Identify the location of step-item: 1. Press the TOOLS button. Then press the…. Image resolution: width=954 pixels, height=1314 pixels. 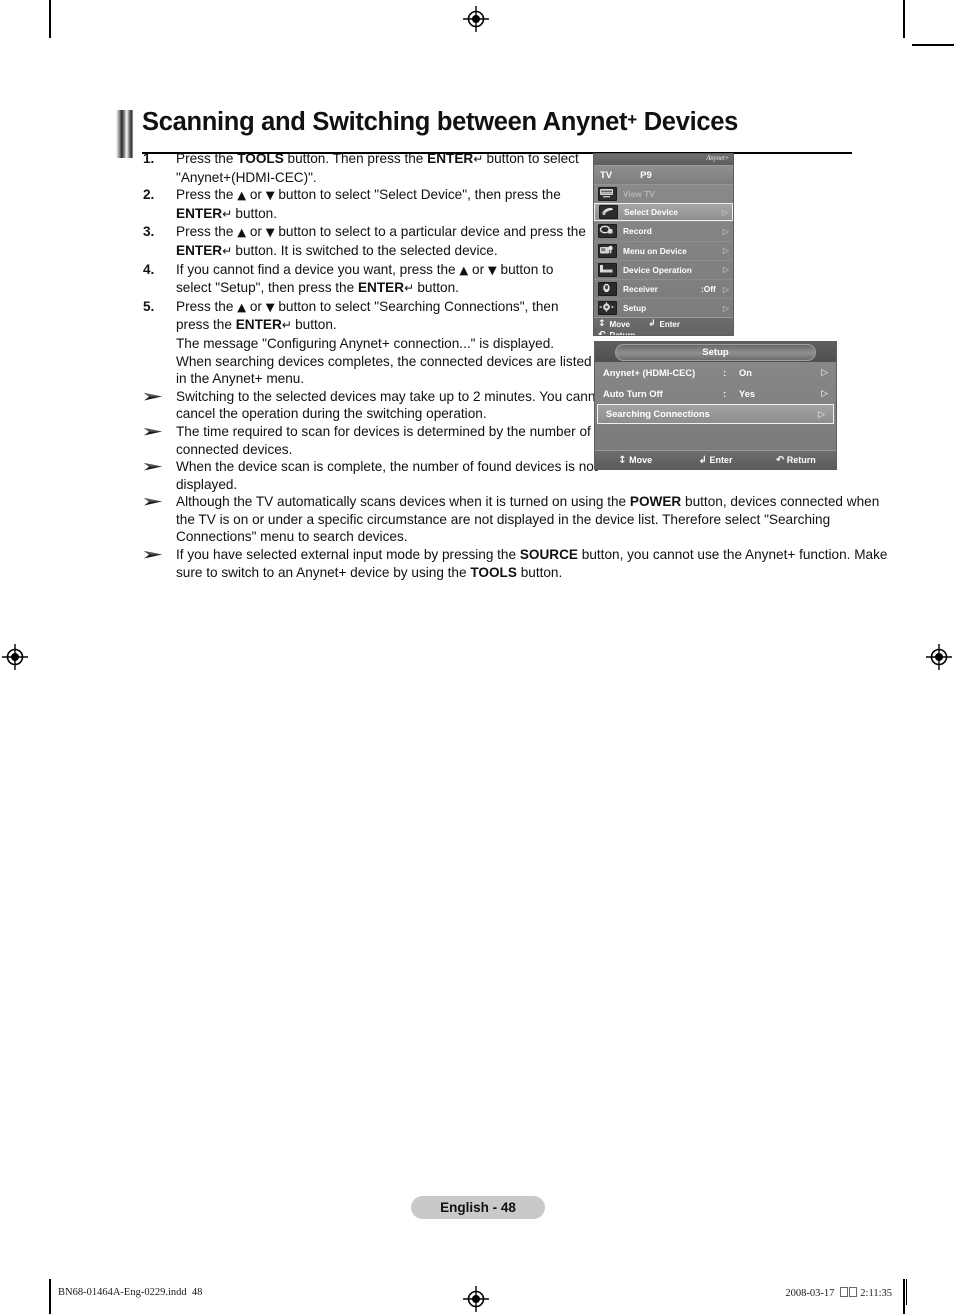
(366, 168).